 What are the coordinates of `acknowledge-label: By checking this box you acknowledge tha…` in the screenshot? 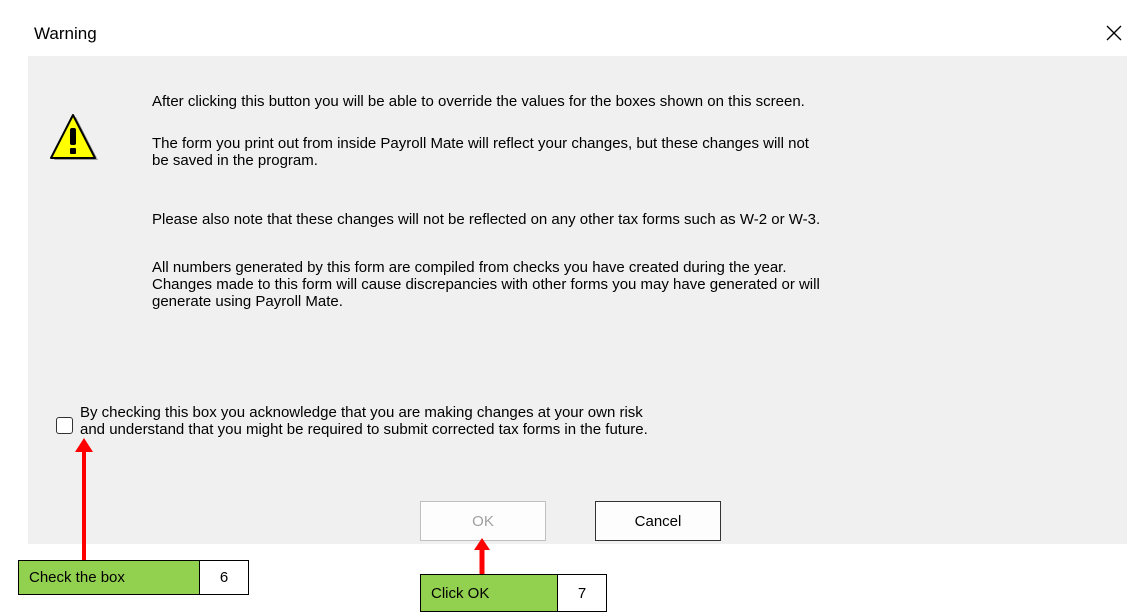 It's located at (364, 421).